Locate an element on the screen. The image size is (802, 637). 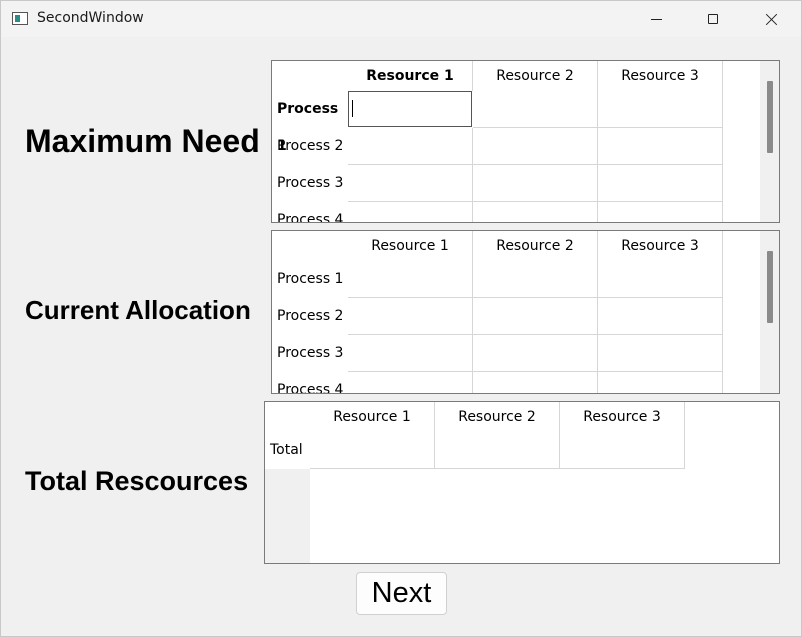
text-caret is located at coordinates (352, 108).